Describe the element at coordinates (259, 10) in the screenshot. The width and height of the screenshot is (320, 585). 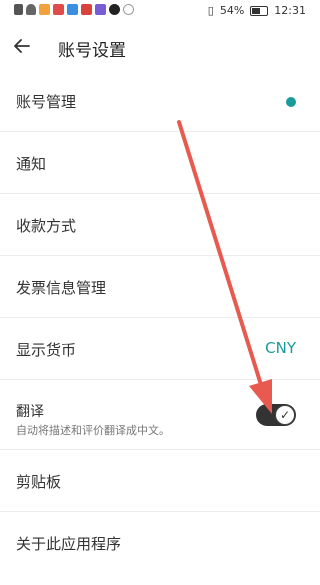
I see `battery-icon` at that location.